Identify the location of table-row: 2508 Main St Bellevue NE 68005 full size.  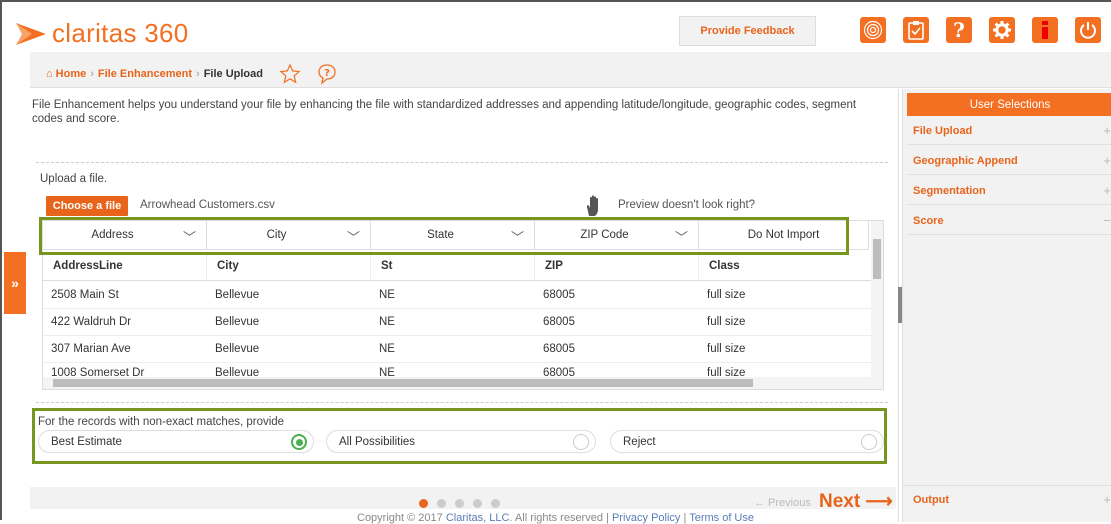
(458, 295).